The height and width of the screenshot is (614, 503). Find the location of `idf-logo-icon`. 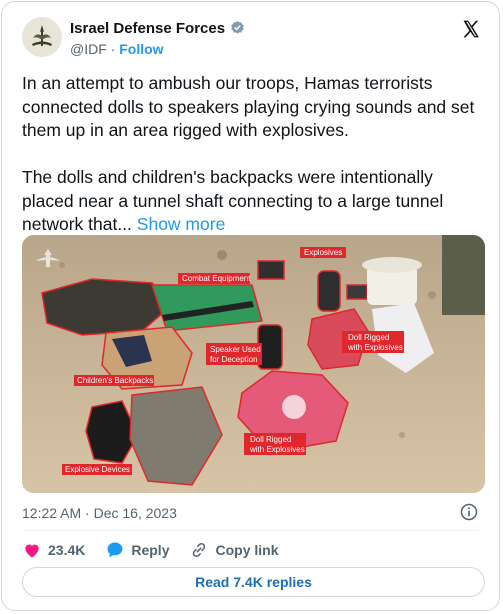

idf-logo-icon is located at coordinates (42, 35).